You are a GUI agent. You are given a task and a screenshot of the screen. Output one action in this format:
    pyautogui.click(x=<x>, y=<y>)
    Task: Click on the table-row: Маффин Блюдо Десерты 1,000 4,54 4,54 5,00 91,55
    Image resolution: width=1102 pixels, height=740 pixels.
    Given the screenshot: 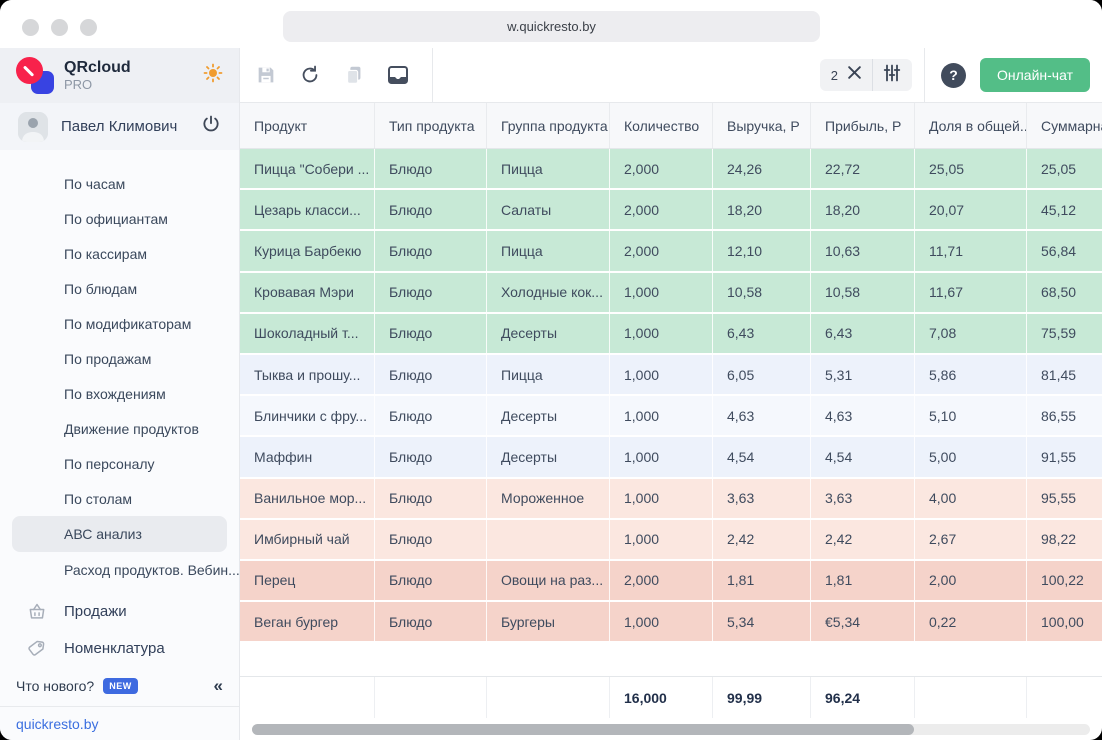 What is the action you would take?
    pyautogui.click(x=671, y=458)
    